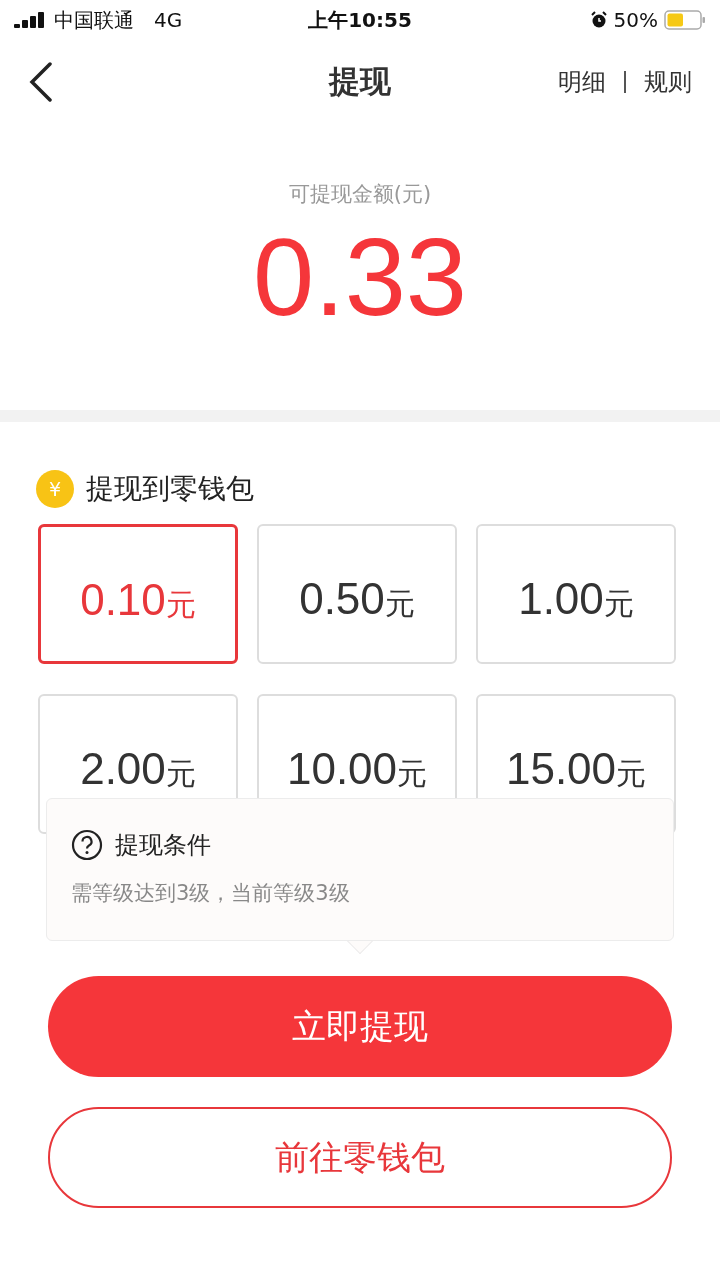 This screenshot has width=720, height=1280. What do you see at coordinates (360, 1026) in the screenshot?
I see `withdraw-button: 立即提现` at bounding box center [360, 1026].